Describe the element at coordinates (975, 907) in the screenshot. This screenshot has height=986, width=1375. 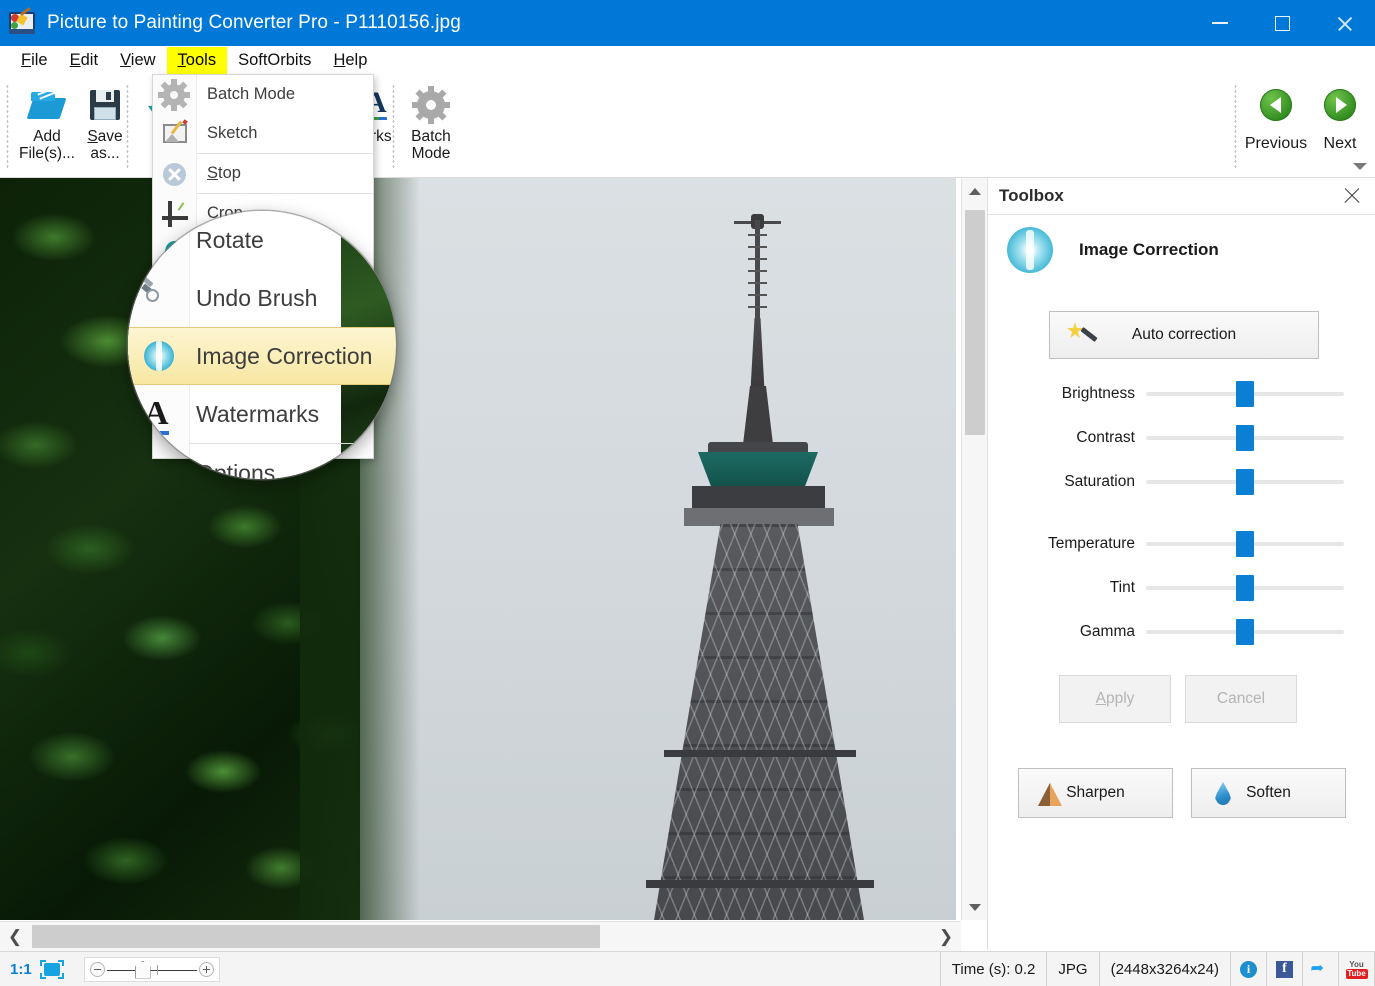
I see `scroll-down-button` at that location.